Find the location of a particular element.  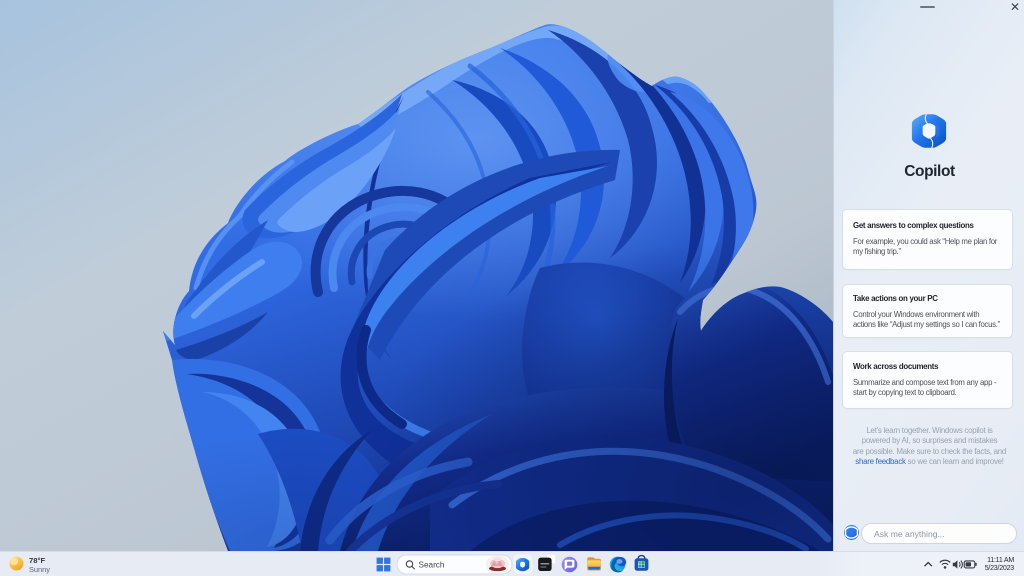

svg-text: Search is located at coordinates (432, 564).